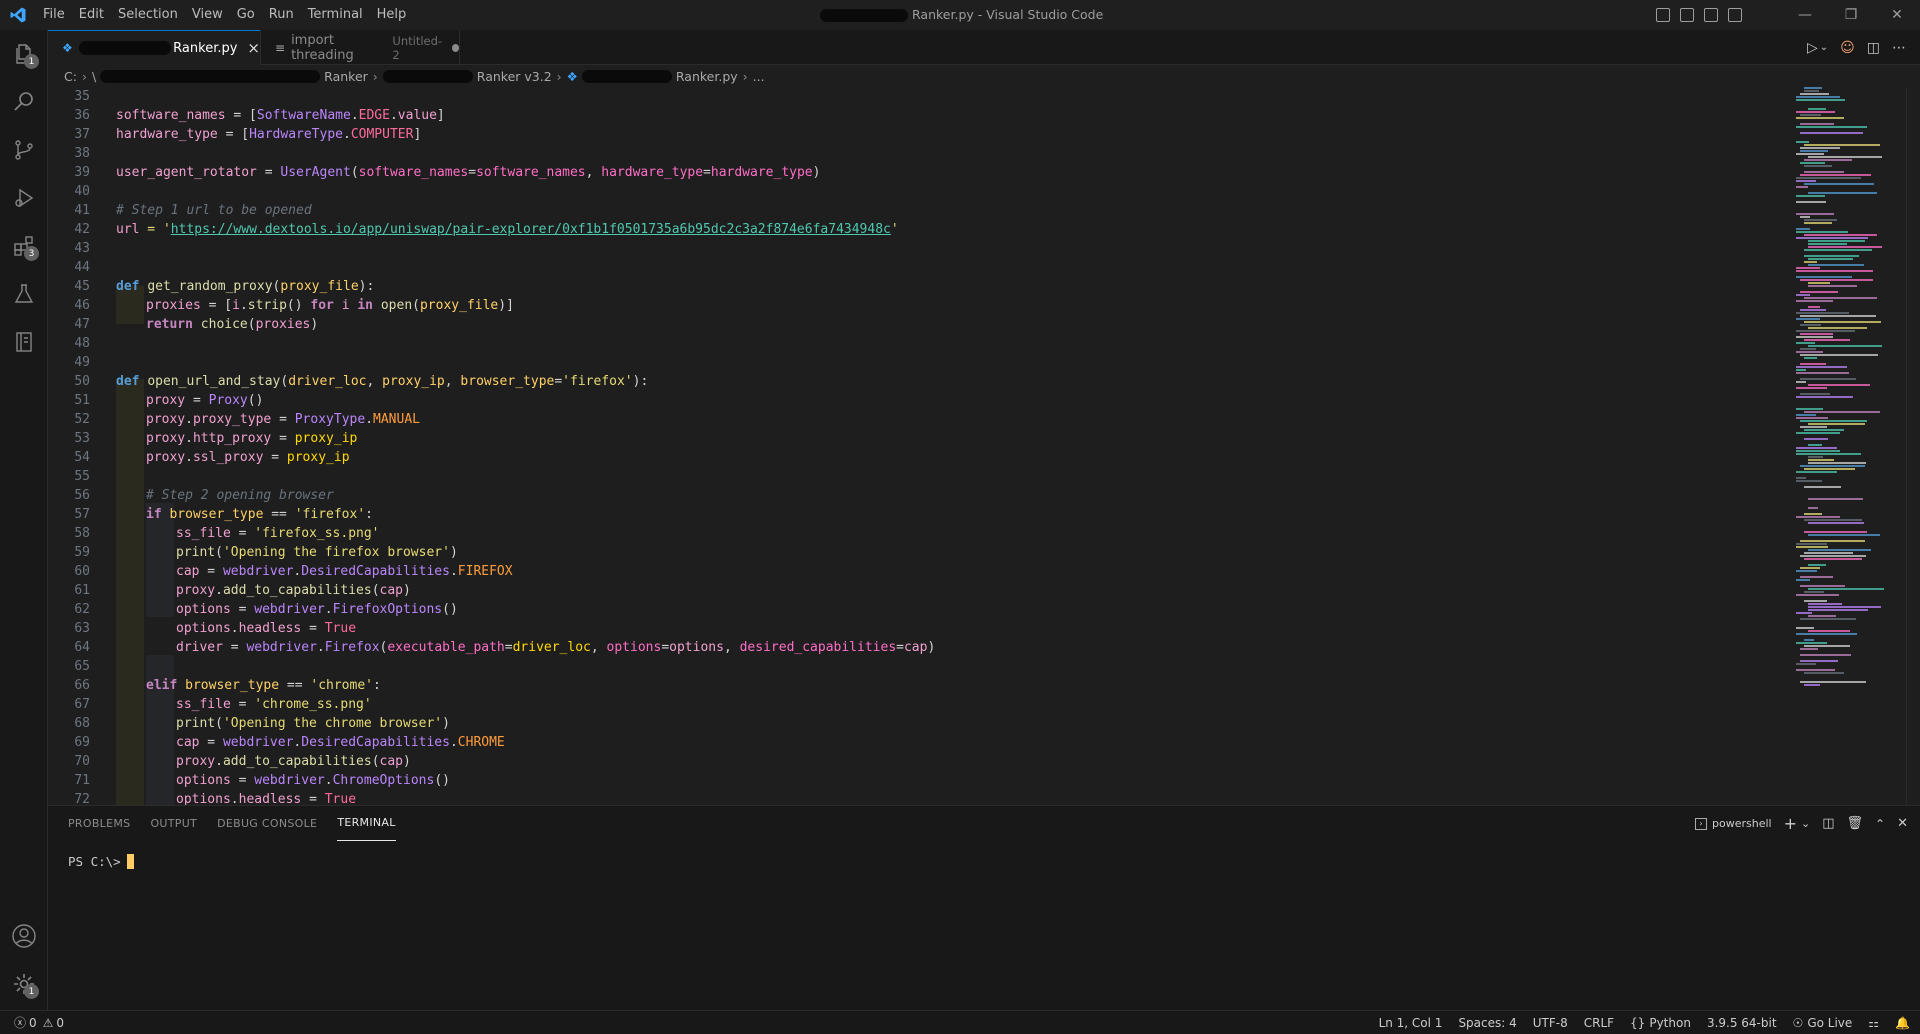 Image resolution: width=1920 pixels, height=1034 pixels. Describe the element at coordinates (1902, 823) in the screenshot. I see `close-panel-icon: ✕` at that location.